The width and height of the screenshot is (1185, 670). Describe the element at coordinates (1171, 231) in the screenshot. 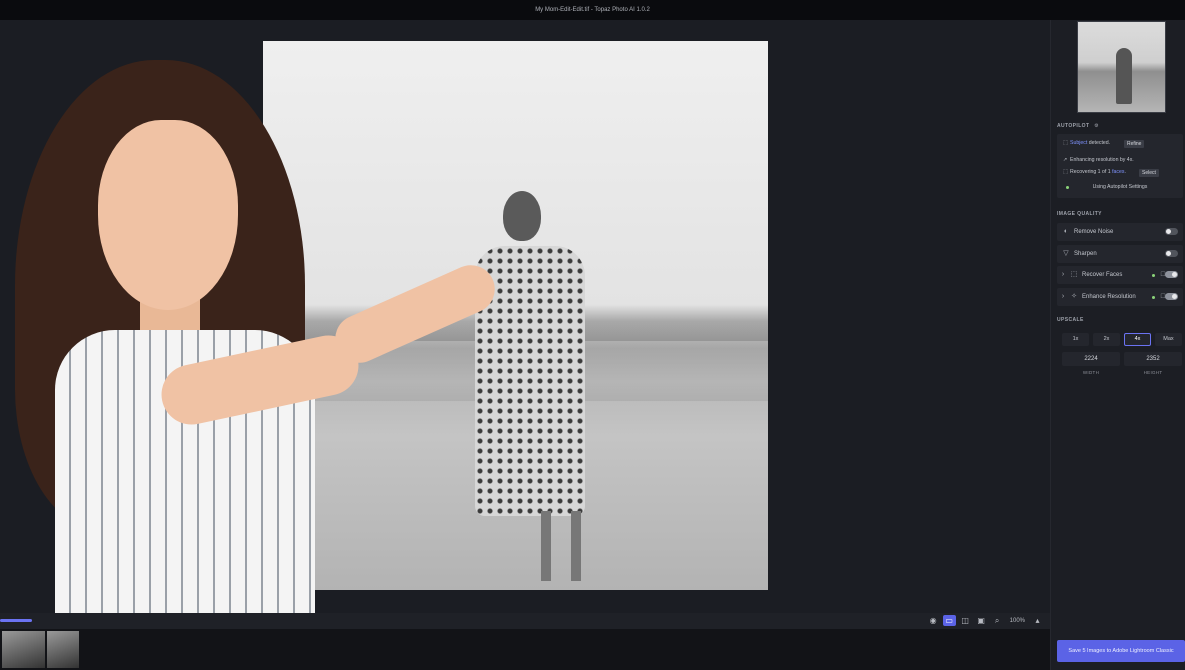

I see `remove-noise-toggle` at that location.